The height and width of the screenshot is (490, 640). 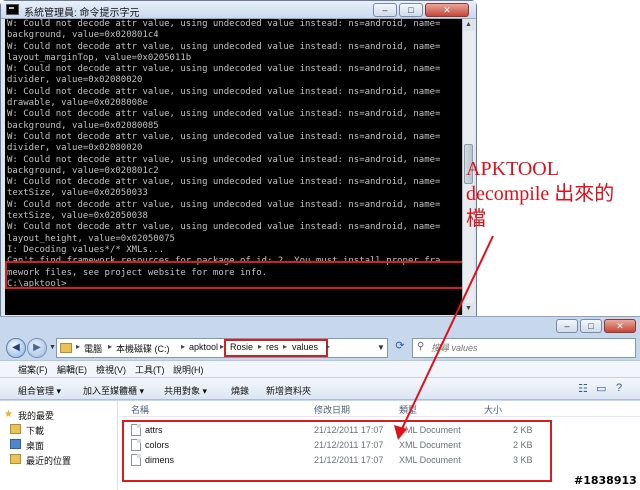 I want to click on address-dropdown-icon: ▼, so click(x=381, y=347).